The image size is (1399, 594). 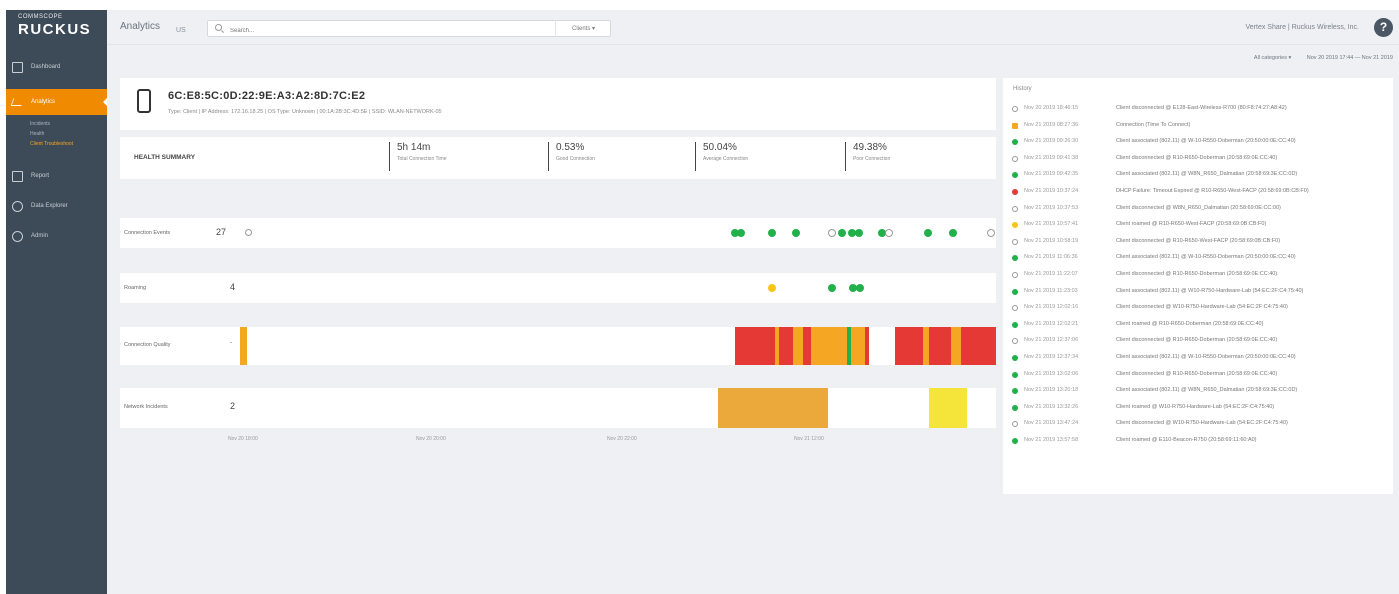 I want to click on sidebar-item-data-explorer: Data Explorer, so click(x=56, y=206).